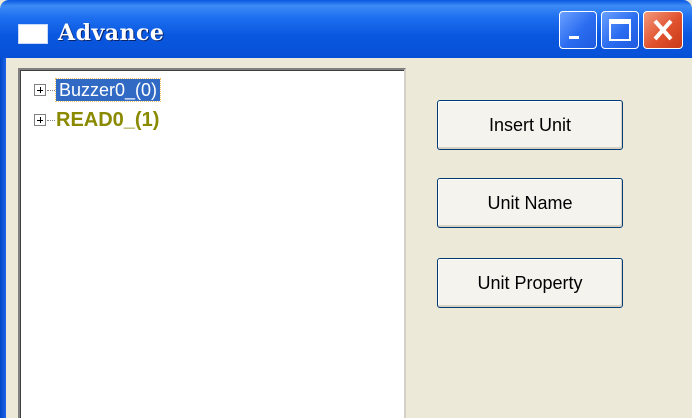 Image resolution: width=692 pixels, height=418 pixels. Describe the element at coordinates (530, 125) in the screenshot. I see `insert-unit-button: Insert Unit` at that location.